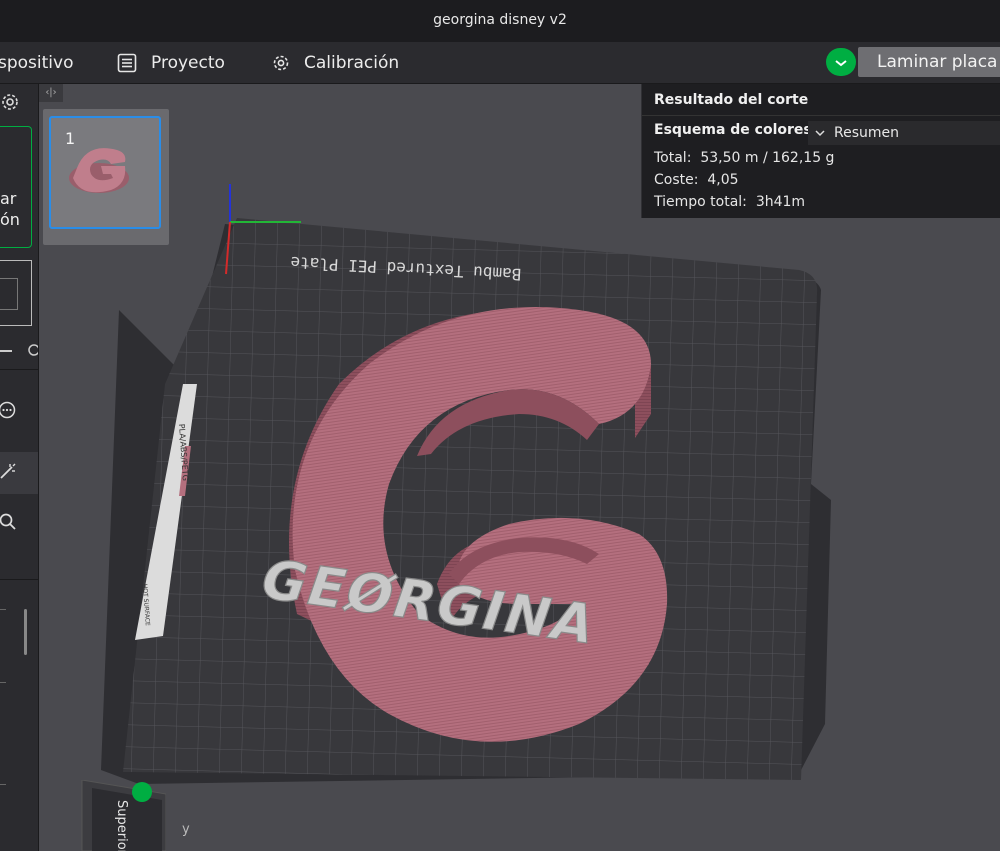  Describe the element at coordinates (9, 524) in the screenshot. I see `search-icon` at that location.